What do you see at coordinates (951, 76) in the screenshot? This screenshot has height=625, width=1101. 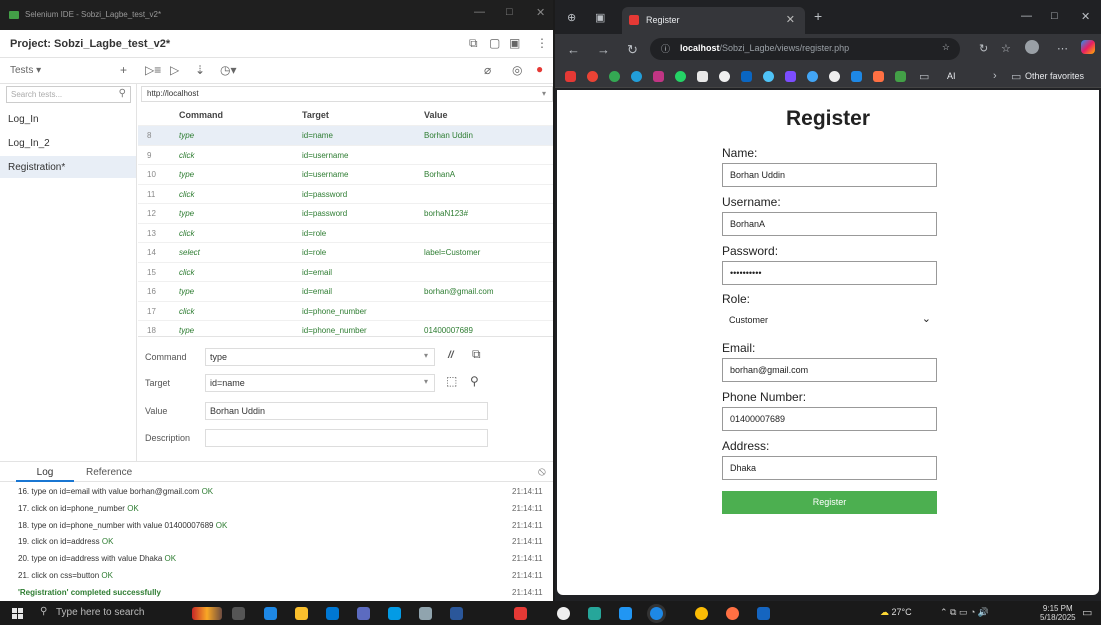 I see `bookmark-folder-ai: AI` at bounding box center [951, 76].